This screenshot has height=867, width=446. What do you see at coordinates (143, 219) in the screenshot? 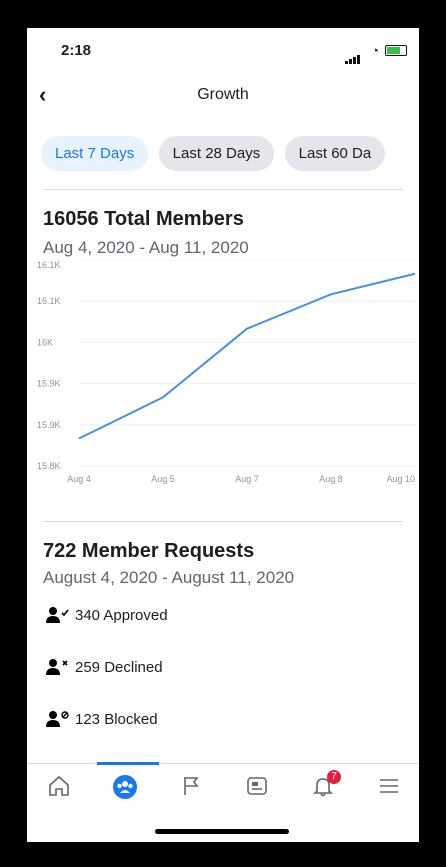
I see `total-members-heading: 16056 Total Members` at bounding box center [143, 219].